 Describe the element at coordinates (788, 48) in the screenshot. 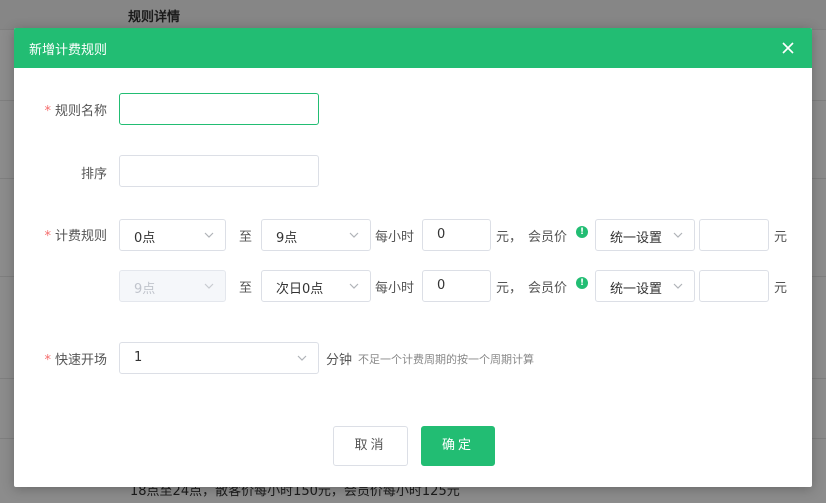

I see `close-icon` at that location.